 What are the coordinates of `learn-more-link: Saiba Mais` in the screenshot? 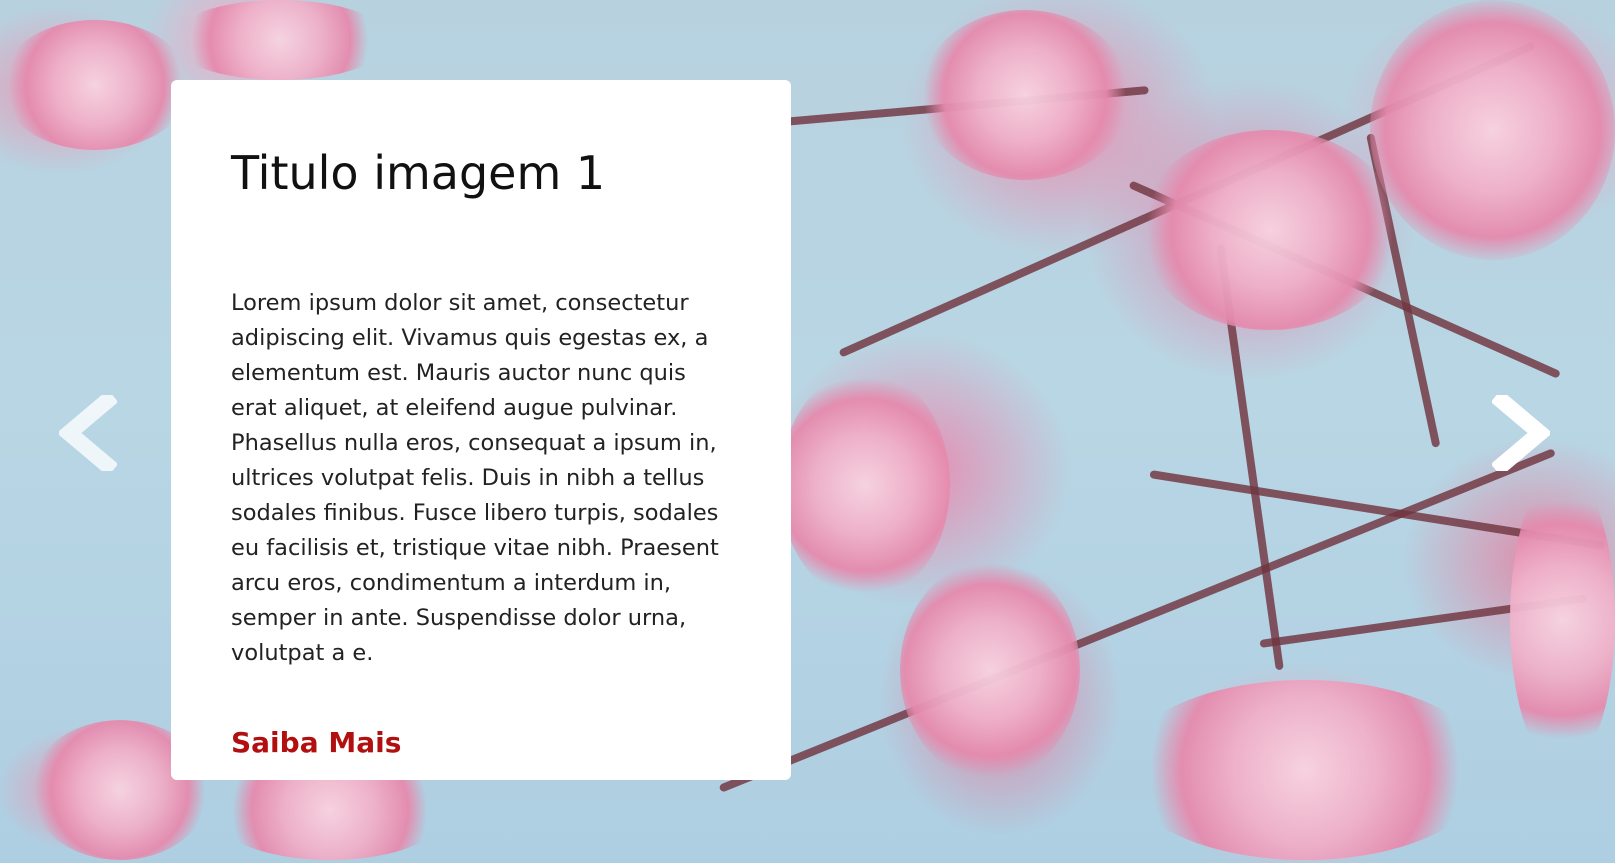 It's located at (316, 743).